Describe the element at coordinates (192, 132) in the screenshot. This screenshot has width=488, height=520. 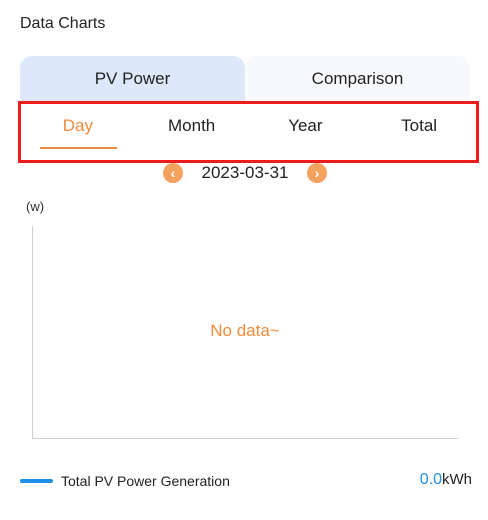
I see `tab-month: Month` at that location.